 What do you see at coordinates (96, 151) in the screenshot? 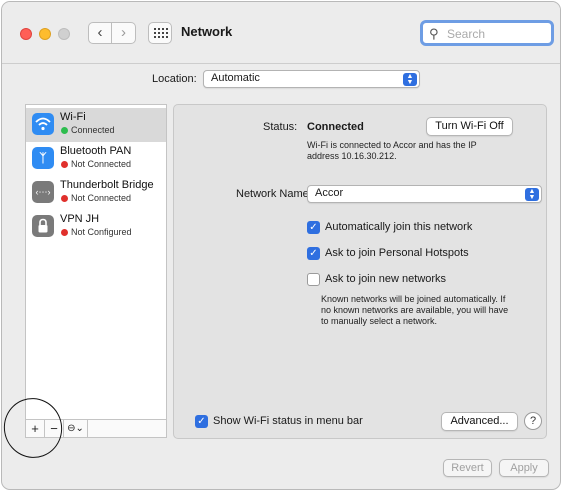
I see `service-name: Bluetooth PAN` at bounding box center [96, 151].